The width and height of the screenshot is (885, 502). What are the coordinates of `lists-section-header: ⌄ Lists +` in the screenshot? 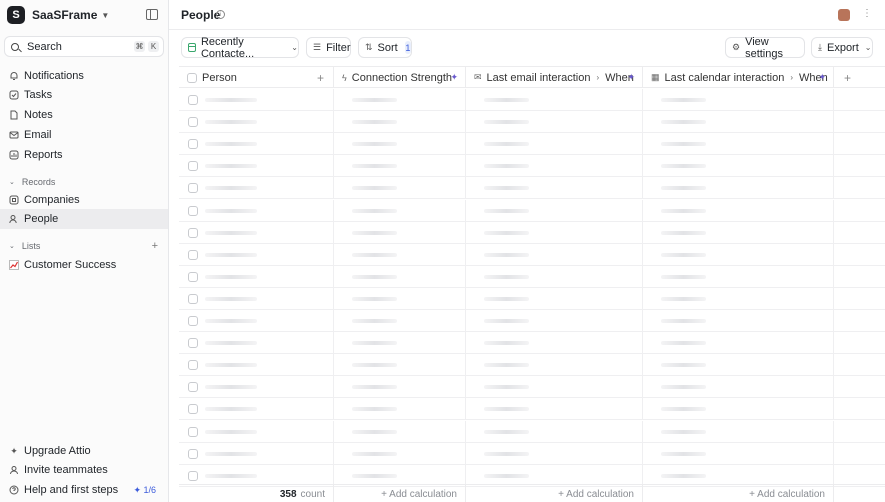 It's located at (86, 246).